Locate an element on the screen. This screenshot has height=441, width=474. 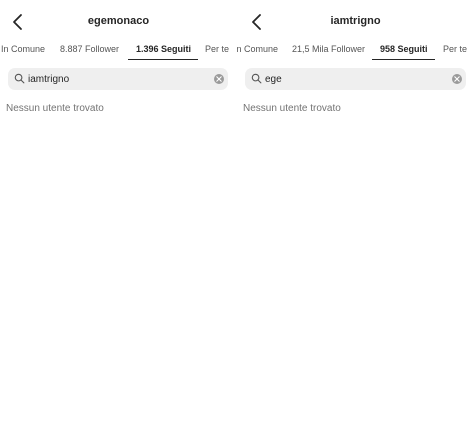
profile-username: egemonaco is located at coordinates (118, 21).